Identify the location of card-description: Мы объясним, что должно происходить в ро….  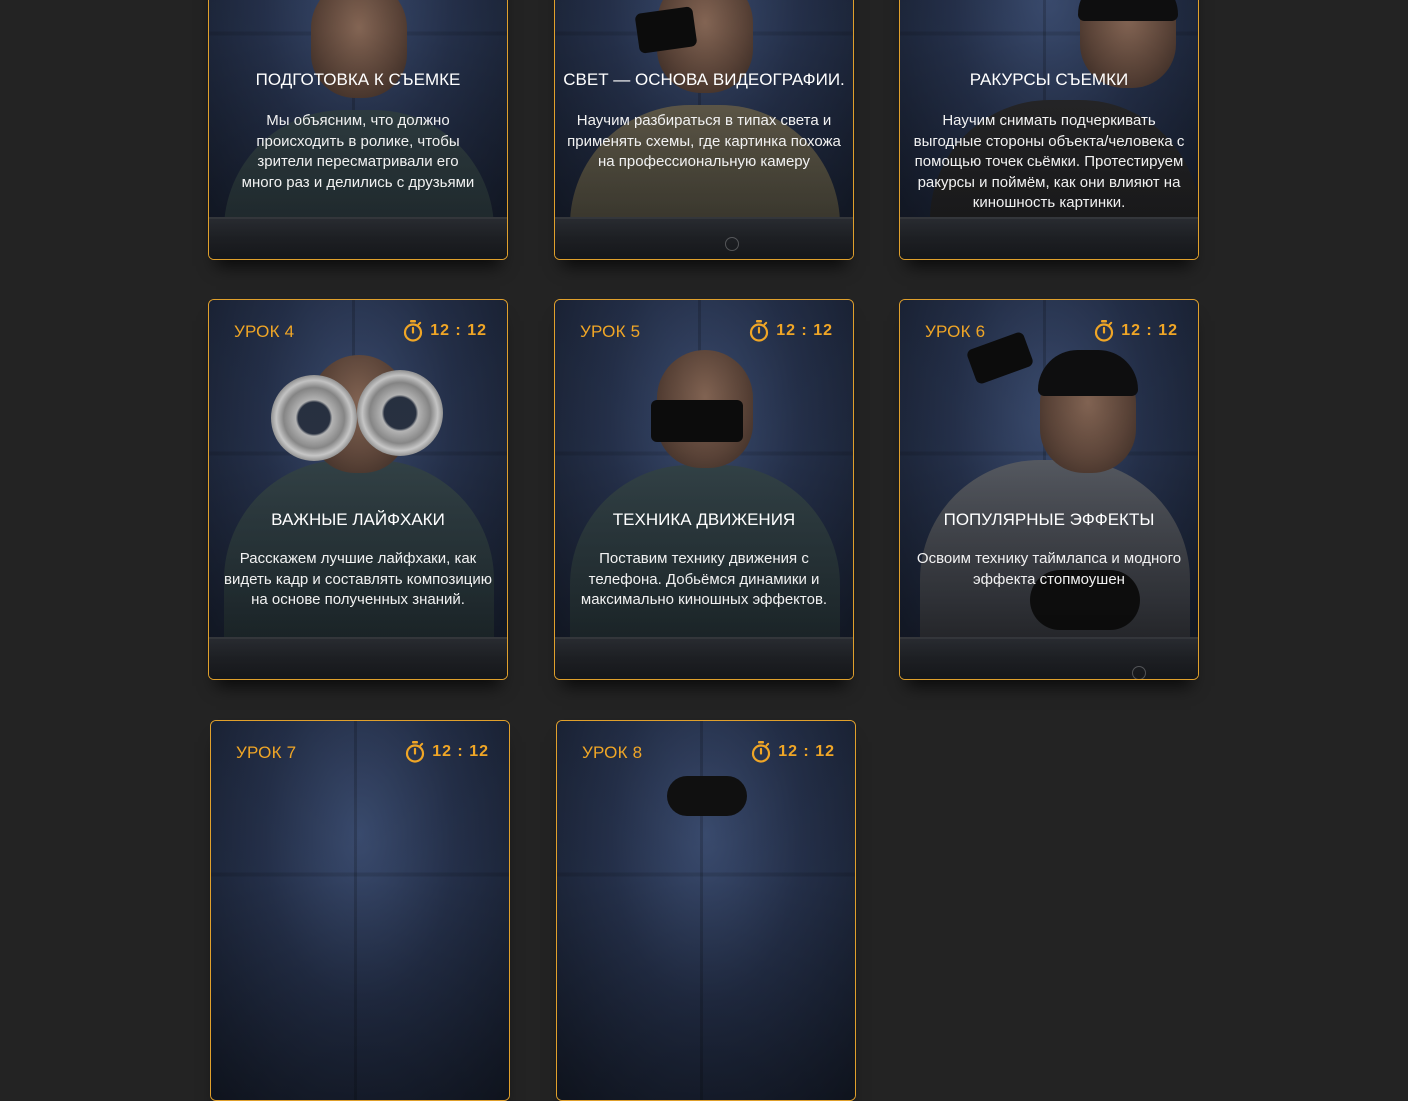
(358, 151).